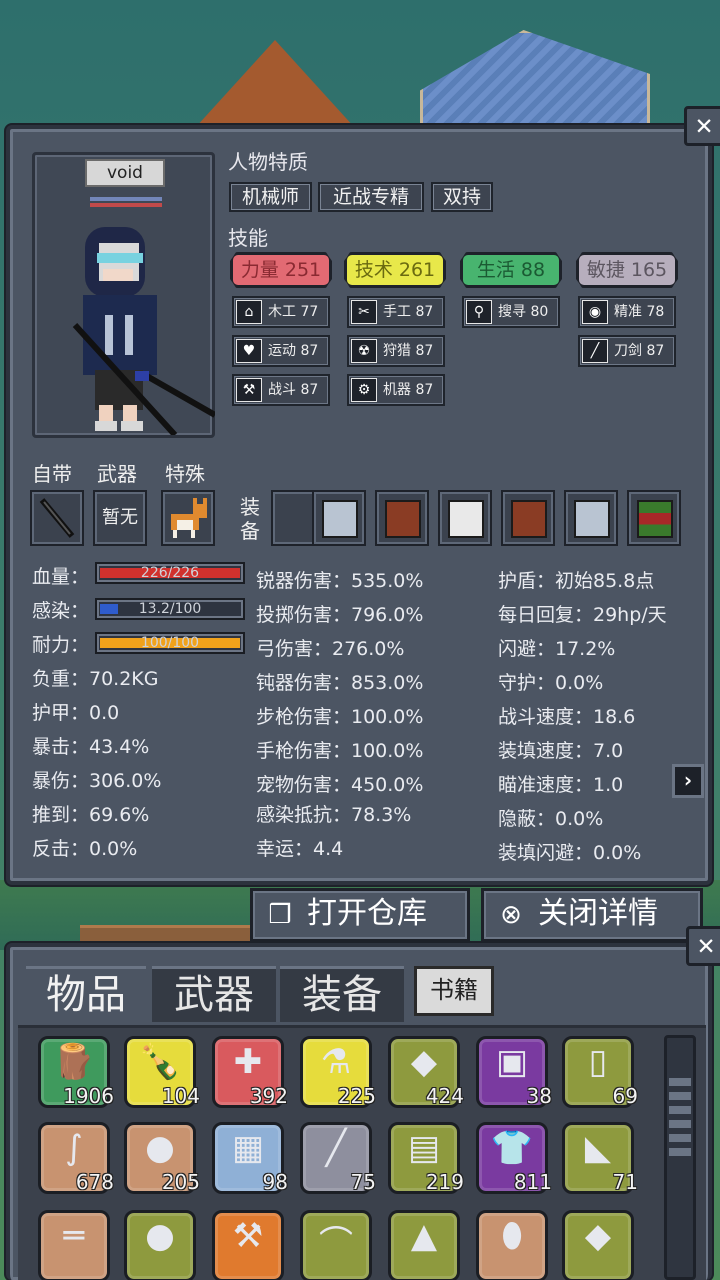  I want to click on subskill-label: 刀剑 87, so click(639, 351).